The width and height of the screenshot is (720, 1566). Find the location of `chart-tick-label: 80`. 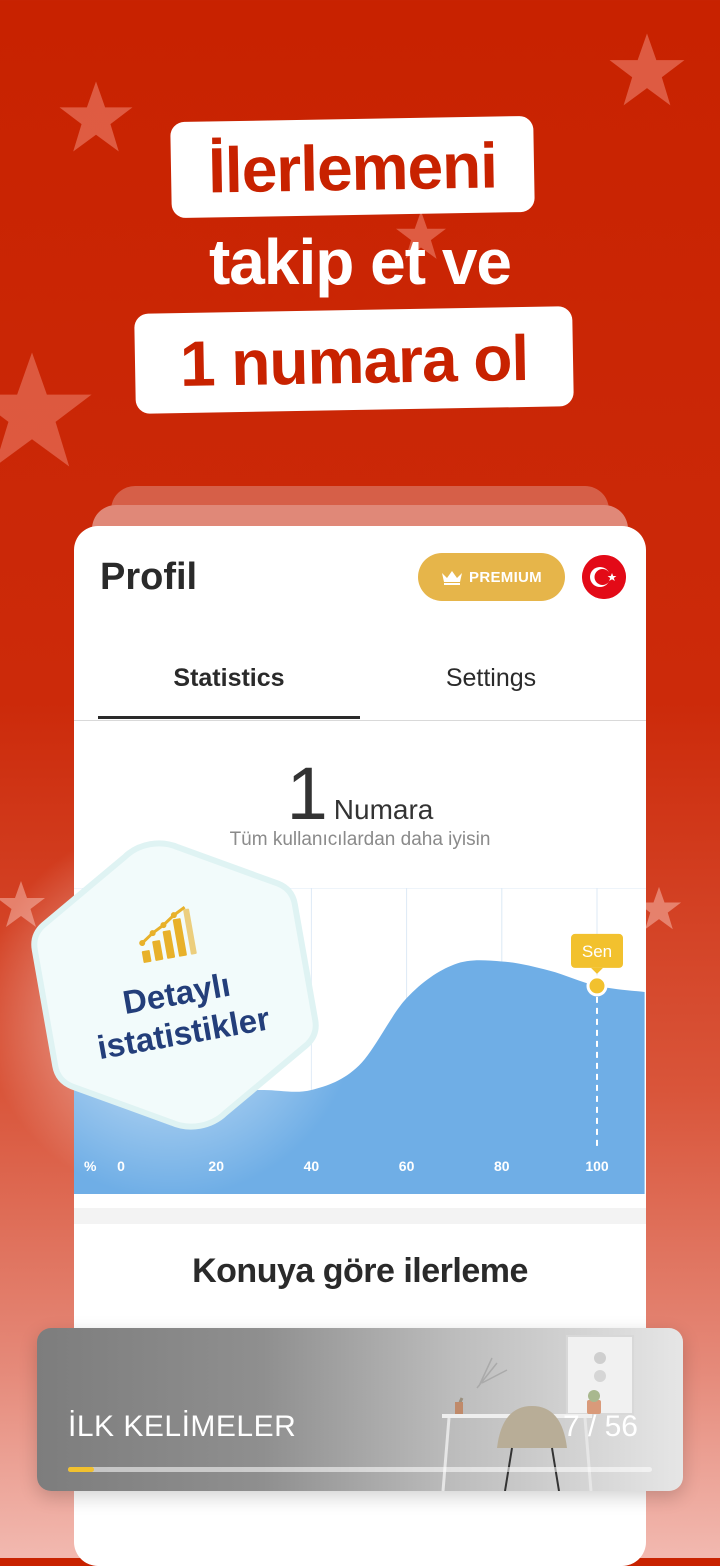

chart-tick-label: 80 is located at coordinates (502, 1166).